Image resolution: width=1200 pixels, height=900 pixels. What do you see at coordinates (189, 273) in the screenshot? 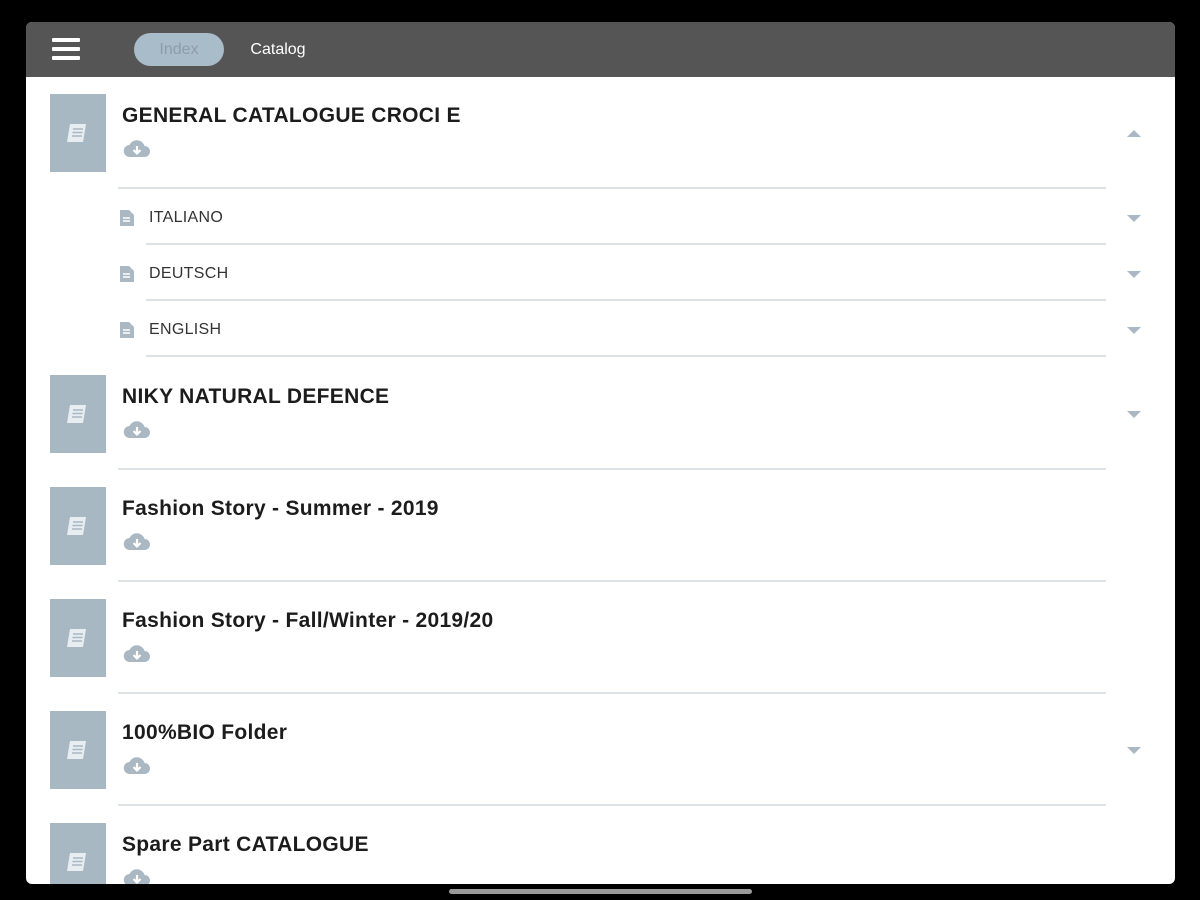
I see `language-label: DEUTSCH` at bounding box center [189, 273].